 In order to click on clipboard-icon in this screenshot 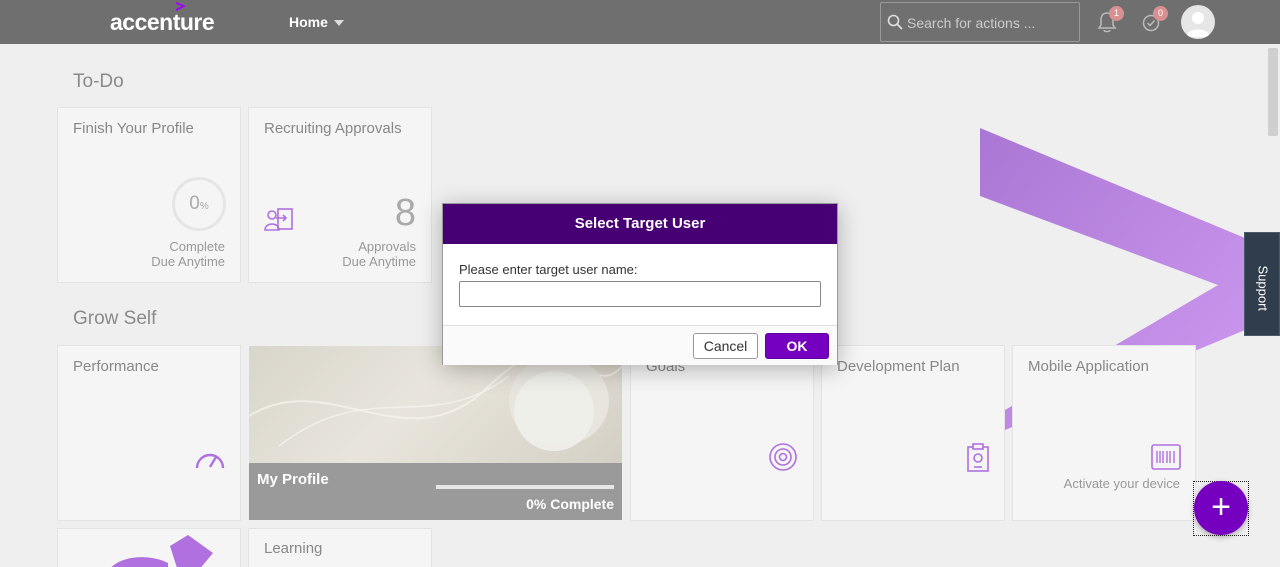, I will do `click(978, 457)`.